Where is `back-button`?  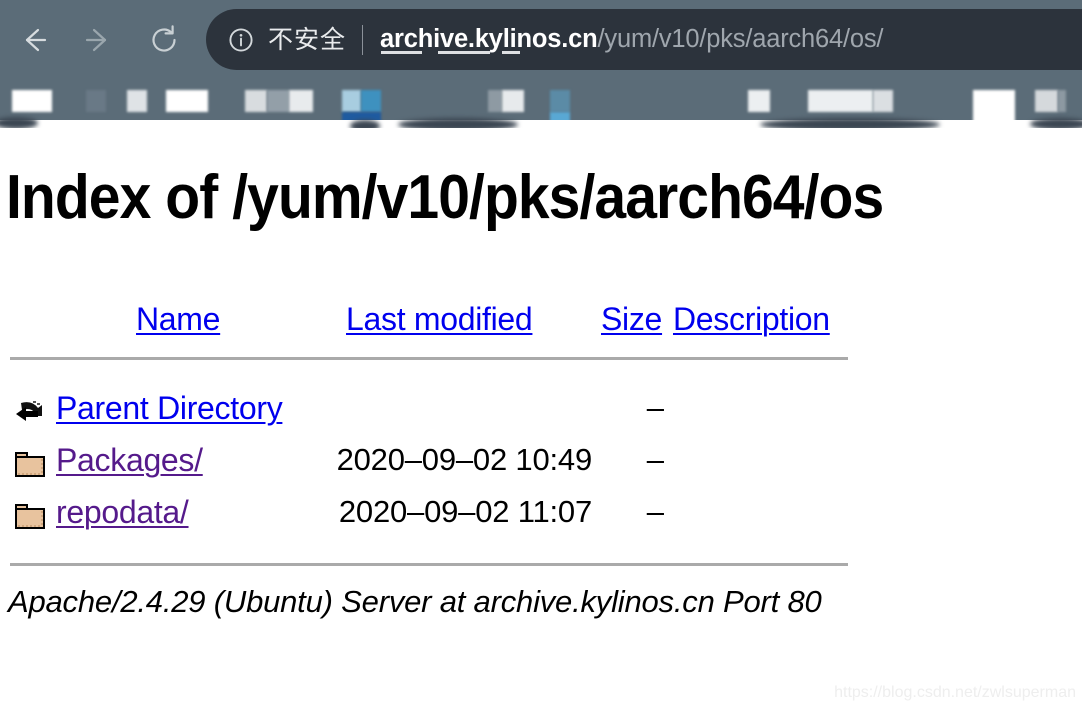
back-button is located at coordinates (34, 40).